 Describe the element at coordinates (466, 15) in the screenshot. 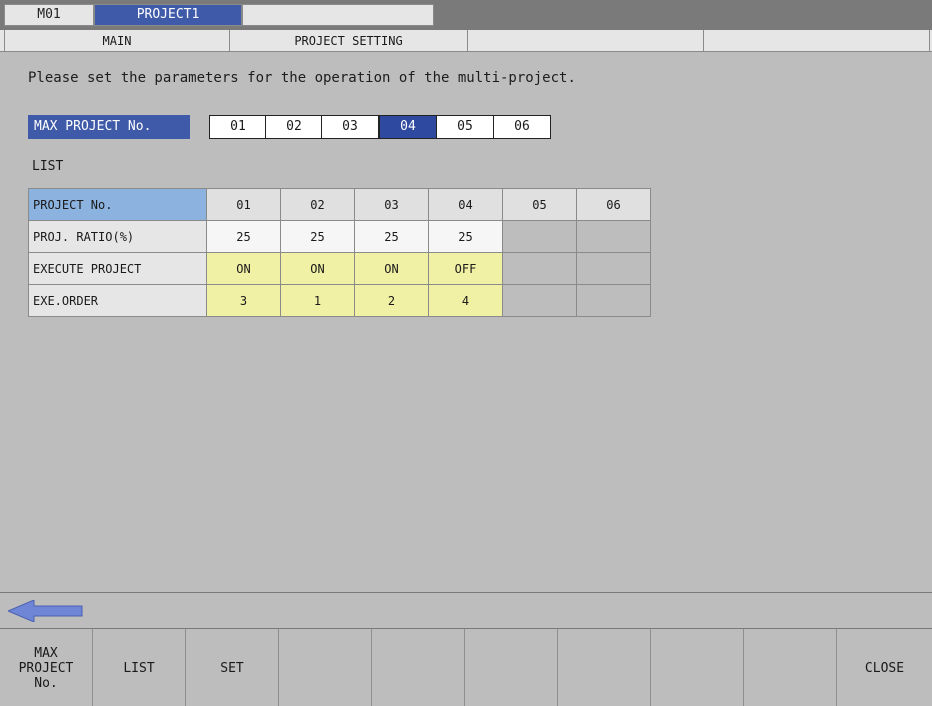

I see `title-bar: M01 PROJECT1` at that location.